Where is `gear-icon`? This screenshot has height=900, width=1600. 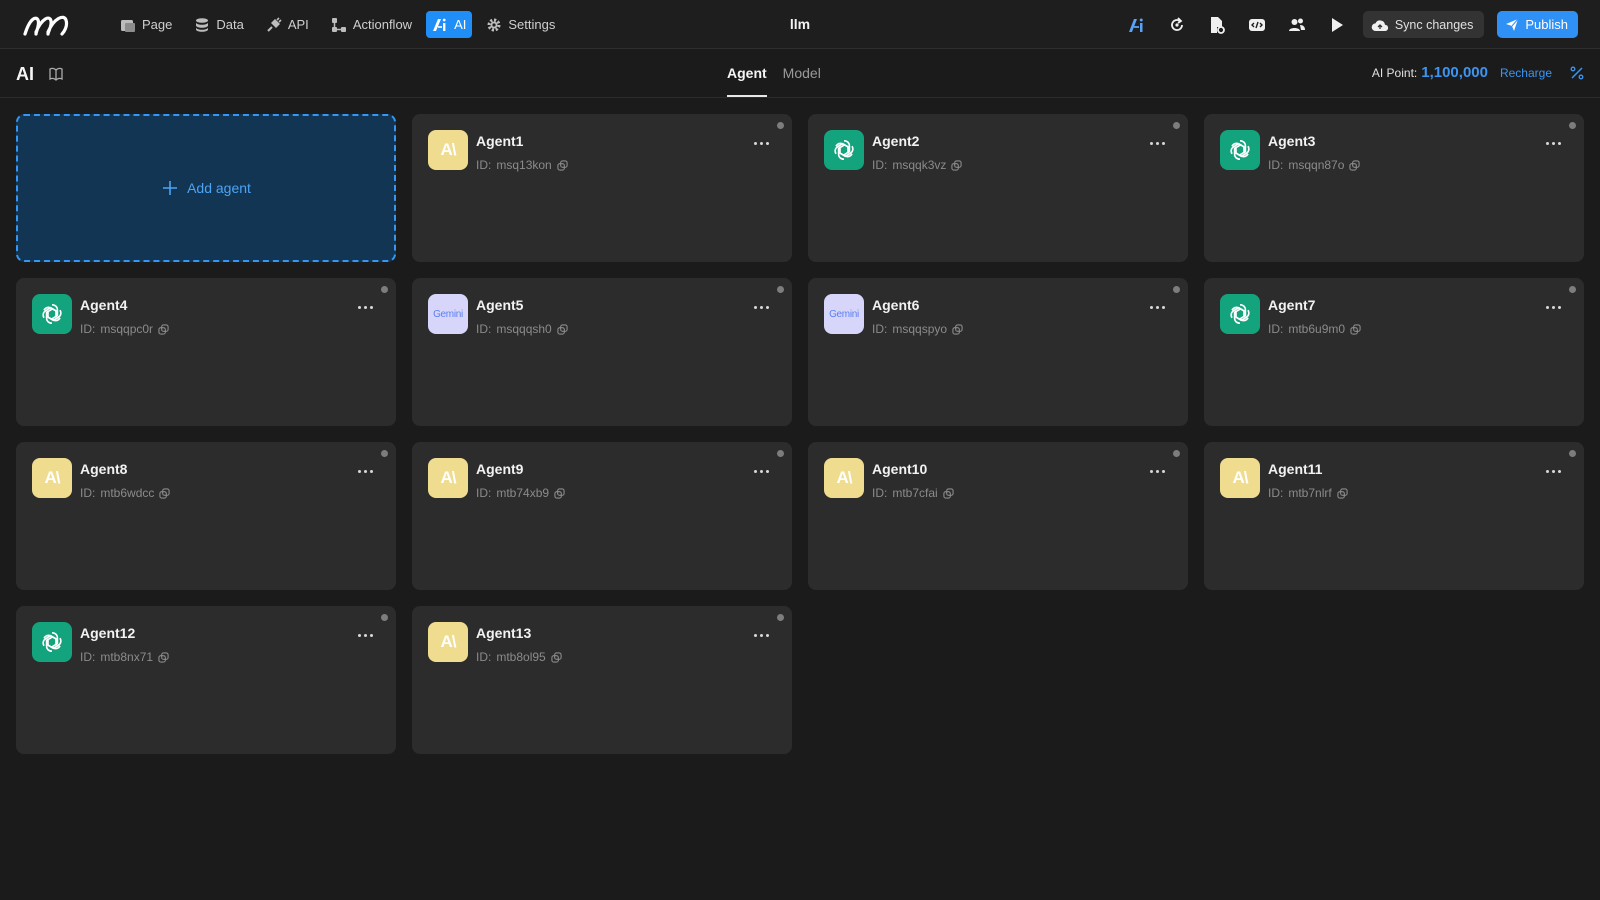
gear-icon is located at coordinates (494, 24).